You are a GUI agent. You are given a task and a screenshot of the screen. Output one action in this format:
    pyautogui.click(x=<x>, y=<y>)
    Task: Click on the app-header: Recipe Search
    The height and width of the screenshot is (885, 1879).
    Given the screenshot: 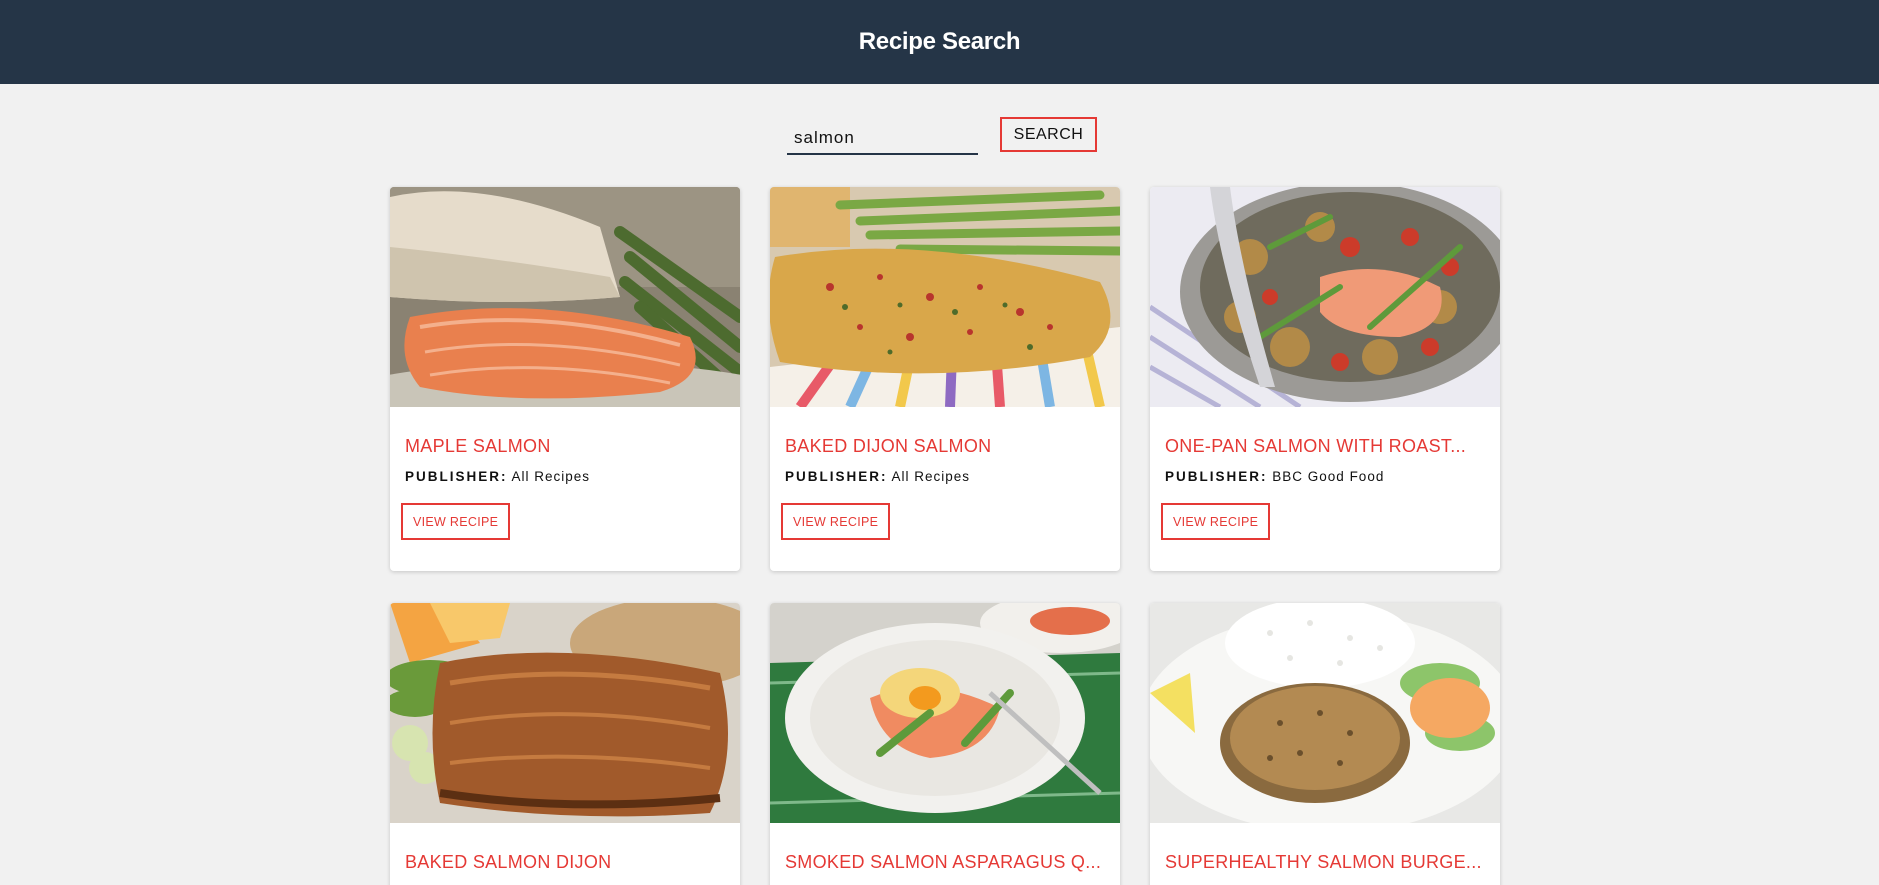 What is the action you would take?
    pyautogui.click(x=939, y=42)
    